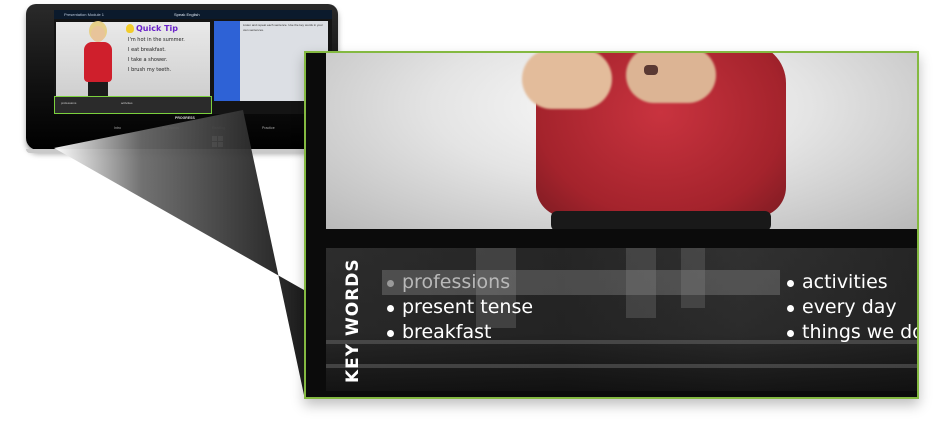 The height and width of the screenshot is (435, 934). What do you see at coordinates (182, 151) in the screenshot?
I see `tablet-edge` at bounding box center [182, 151].